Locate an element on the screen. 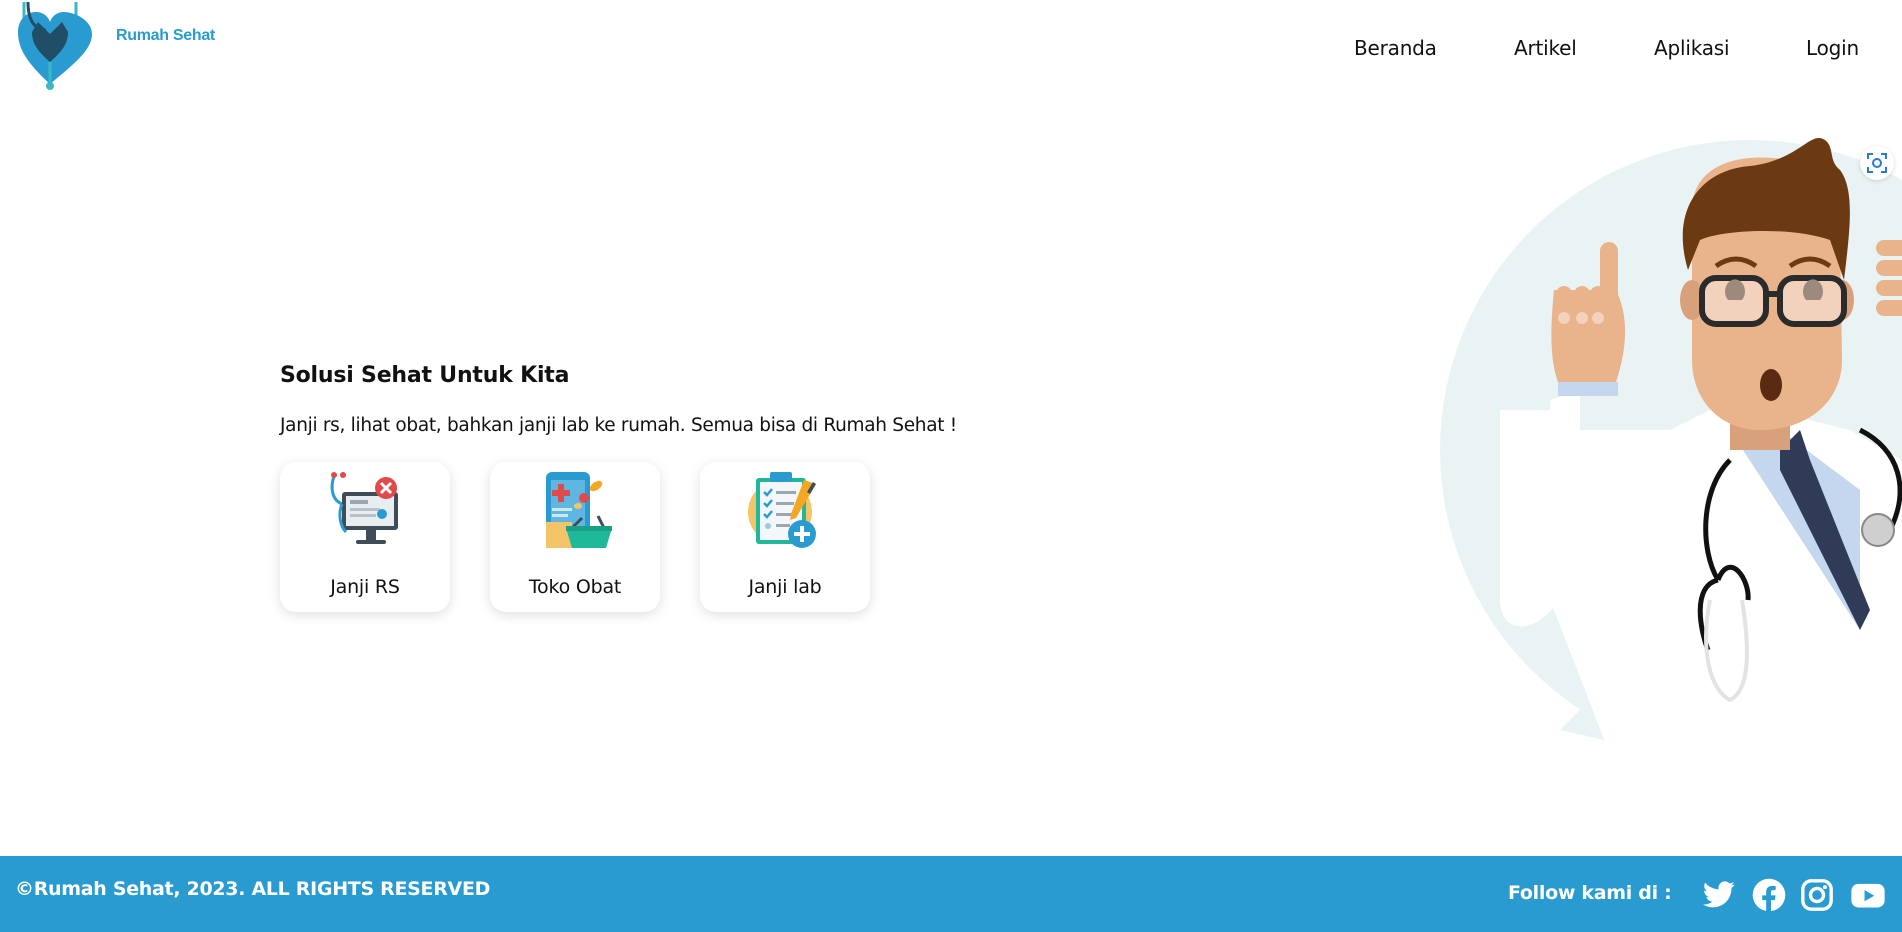 The width and height of the screenshot is (1902, 932). nav-artikel: Artikel is located at coordinates (1545, 48).